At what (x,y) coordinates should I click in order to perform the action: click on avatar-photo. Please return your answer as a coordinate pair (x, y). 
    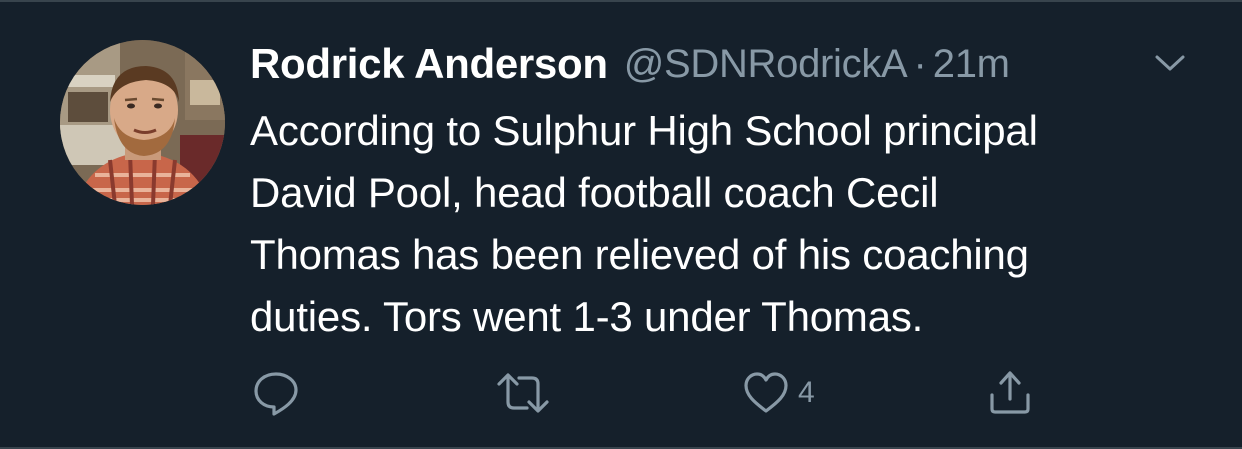
    Looking at the image, I should click on (142, 122).